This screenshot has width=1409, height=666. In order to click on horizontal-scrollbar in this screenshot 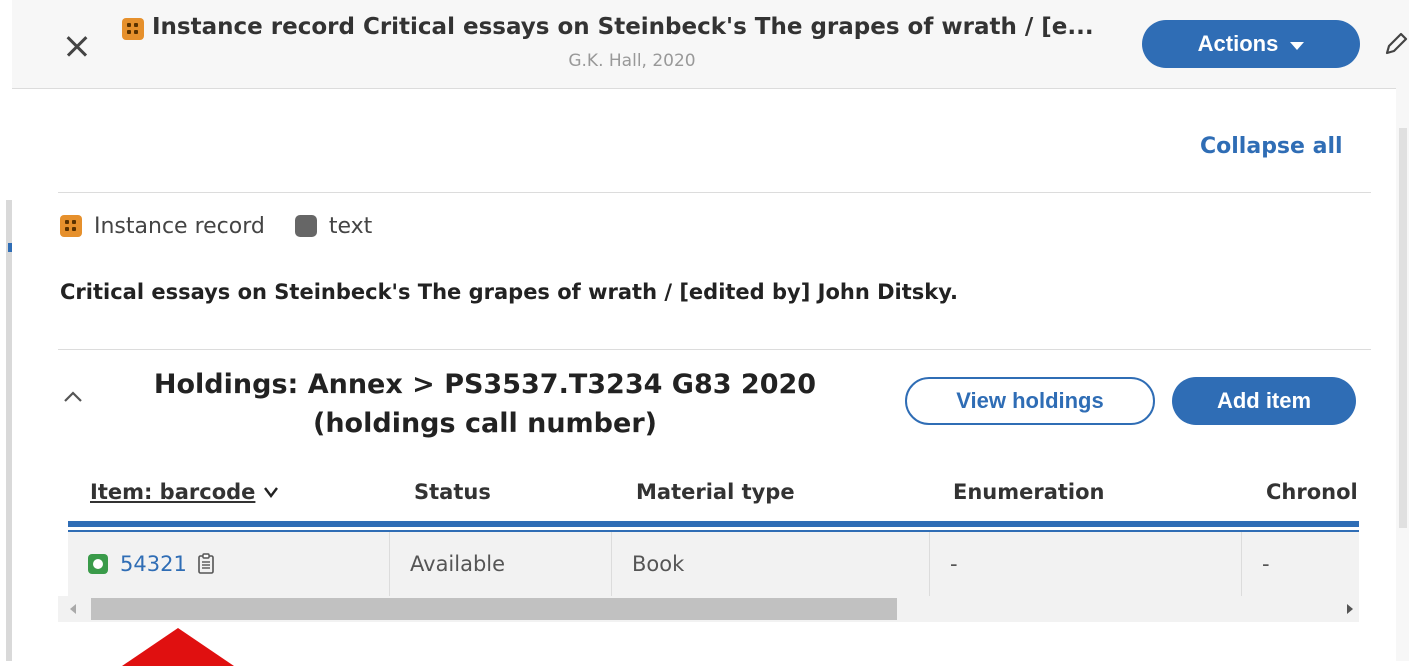, I will do `click(708, 609)`.